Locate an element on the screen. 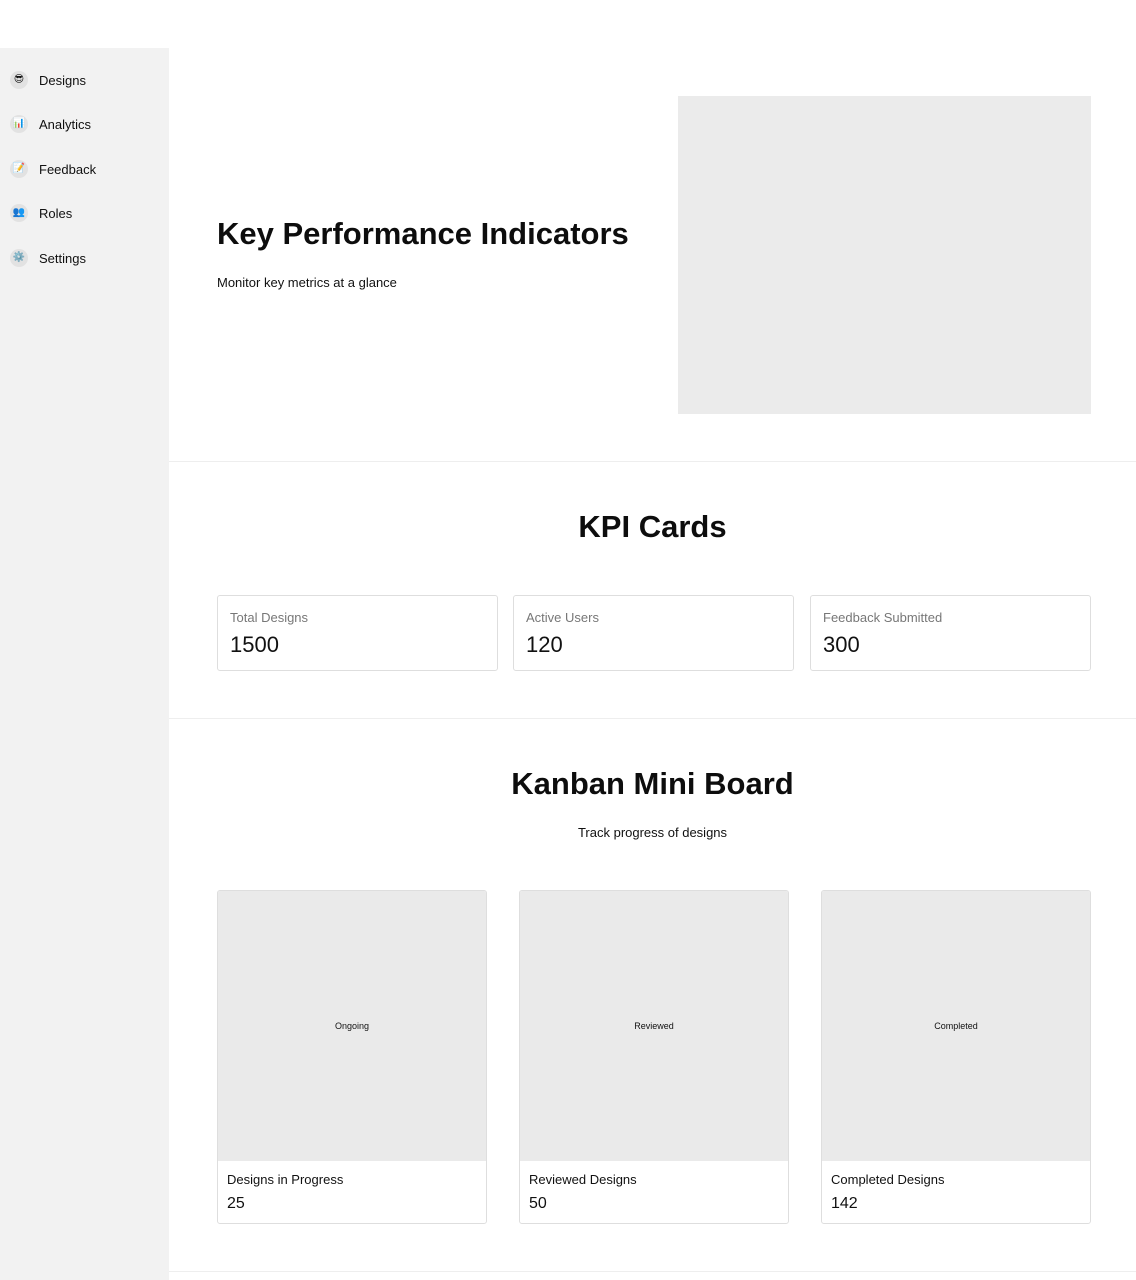 This screenshot has height=1280, width=1136. kanban-card-title: Reviewed Designs is located at coordinates (583, 1179).